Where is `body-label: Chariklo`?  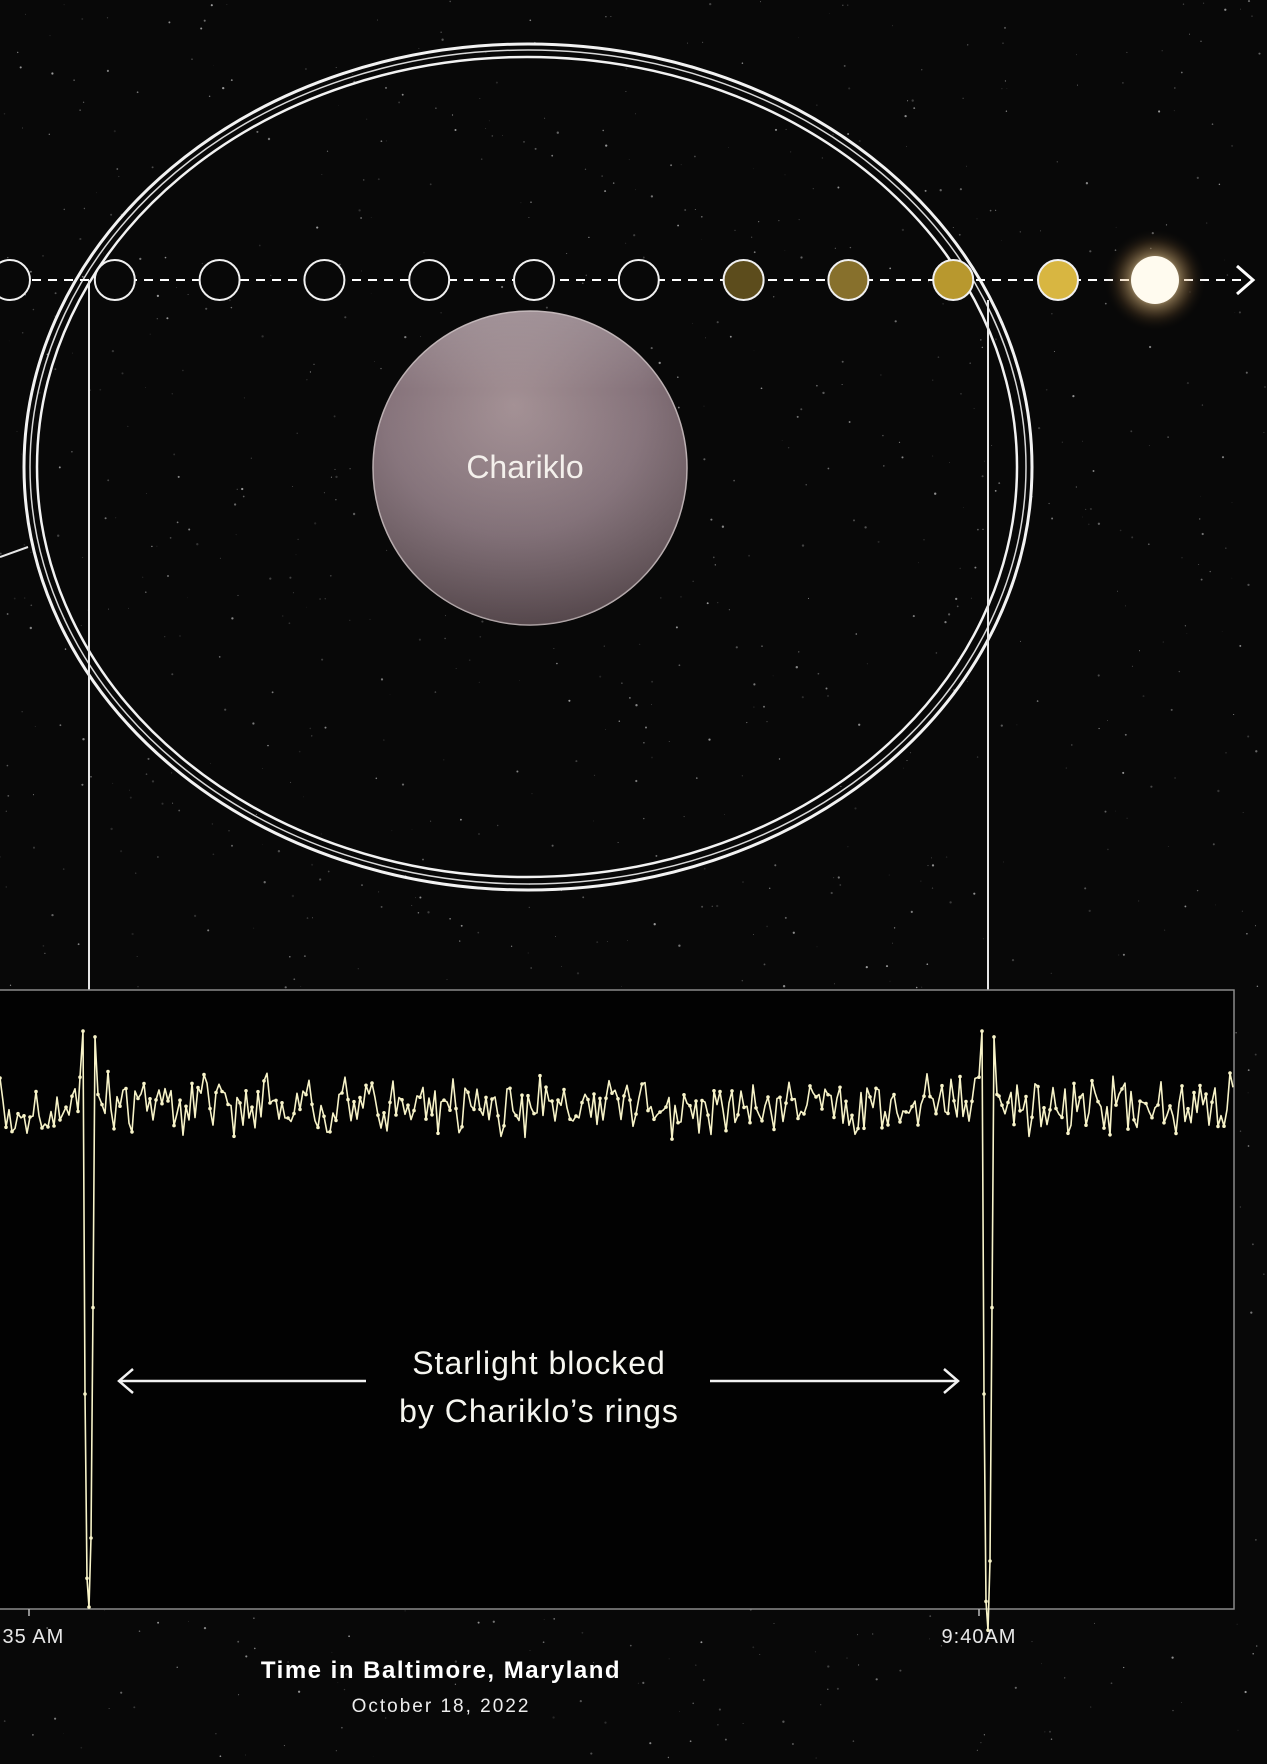
body-label: Chariklo is located at coordinates (525, 467).